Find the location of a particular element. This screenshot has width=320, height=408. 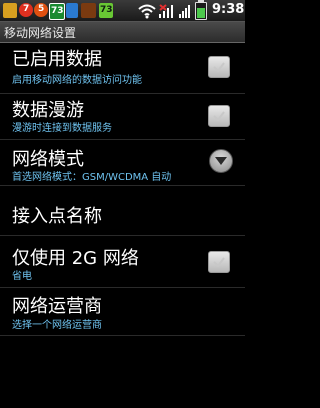

clock: 9:38 is located at coordinates (228, 9).